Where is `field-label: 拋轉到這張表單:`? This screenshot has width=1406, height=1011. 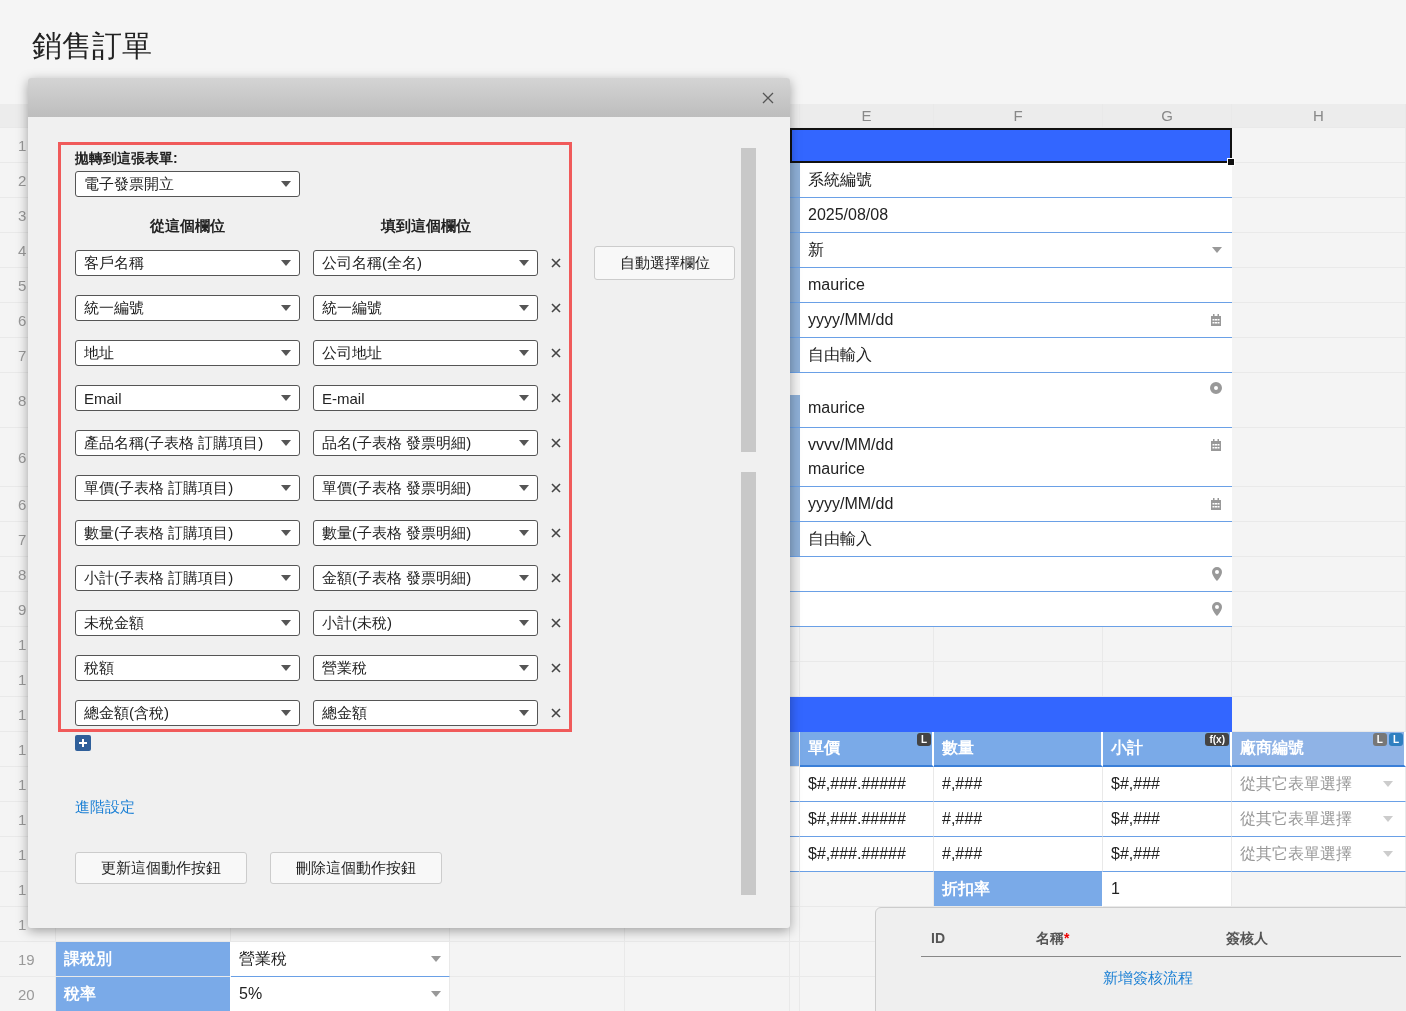 field-label: 拋轉到這張表單: is located at coordinates (127, 159).